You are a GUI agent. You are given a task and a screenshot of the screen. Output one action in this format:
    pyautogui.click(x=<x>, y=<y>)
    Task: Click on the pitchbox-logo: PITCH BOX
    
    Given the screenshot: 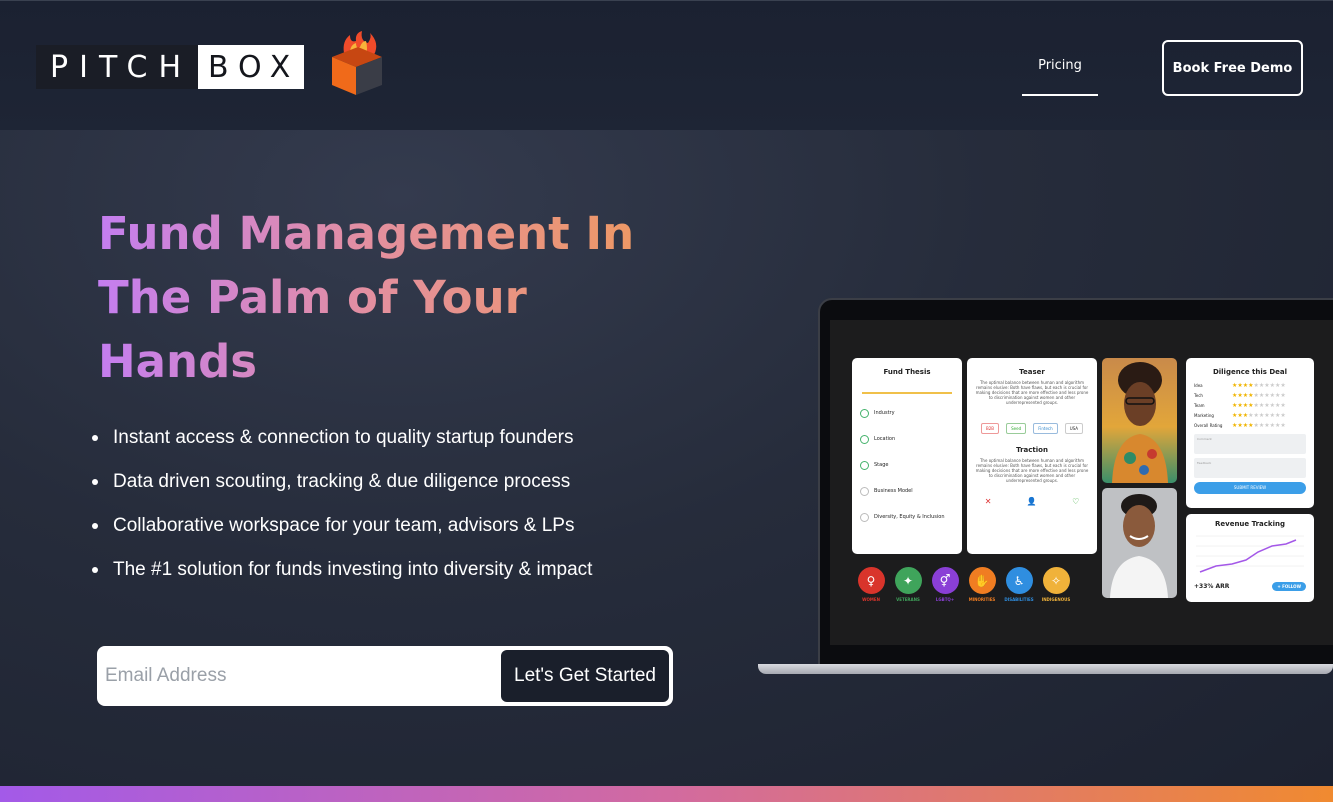 What is the action you would take?
    pyautogui.click(x=209, y=63)
    